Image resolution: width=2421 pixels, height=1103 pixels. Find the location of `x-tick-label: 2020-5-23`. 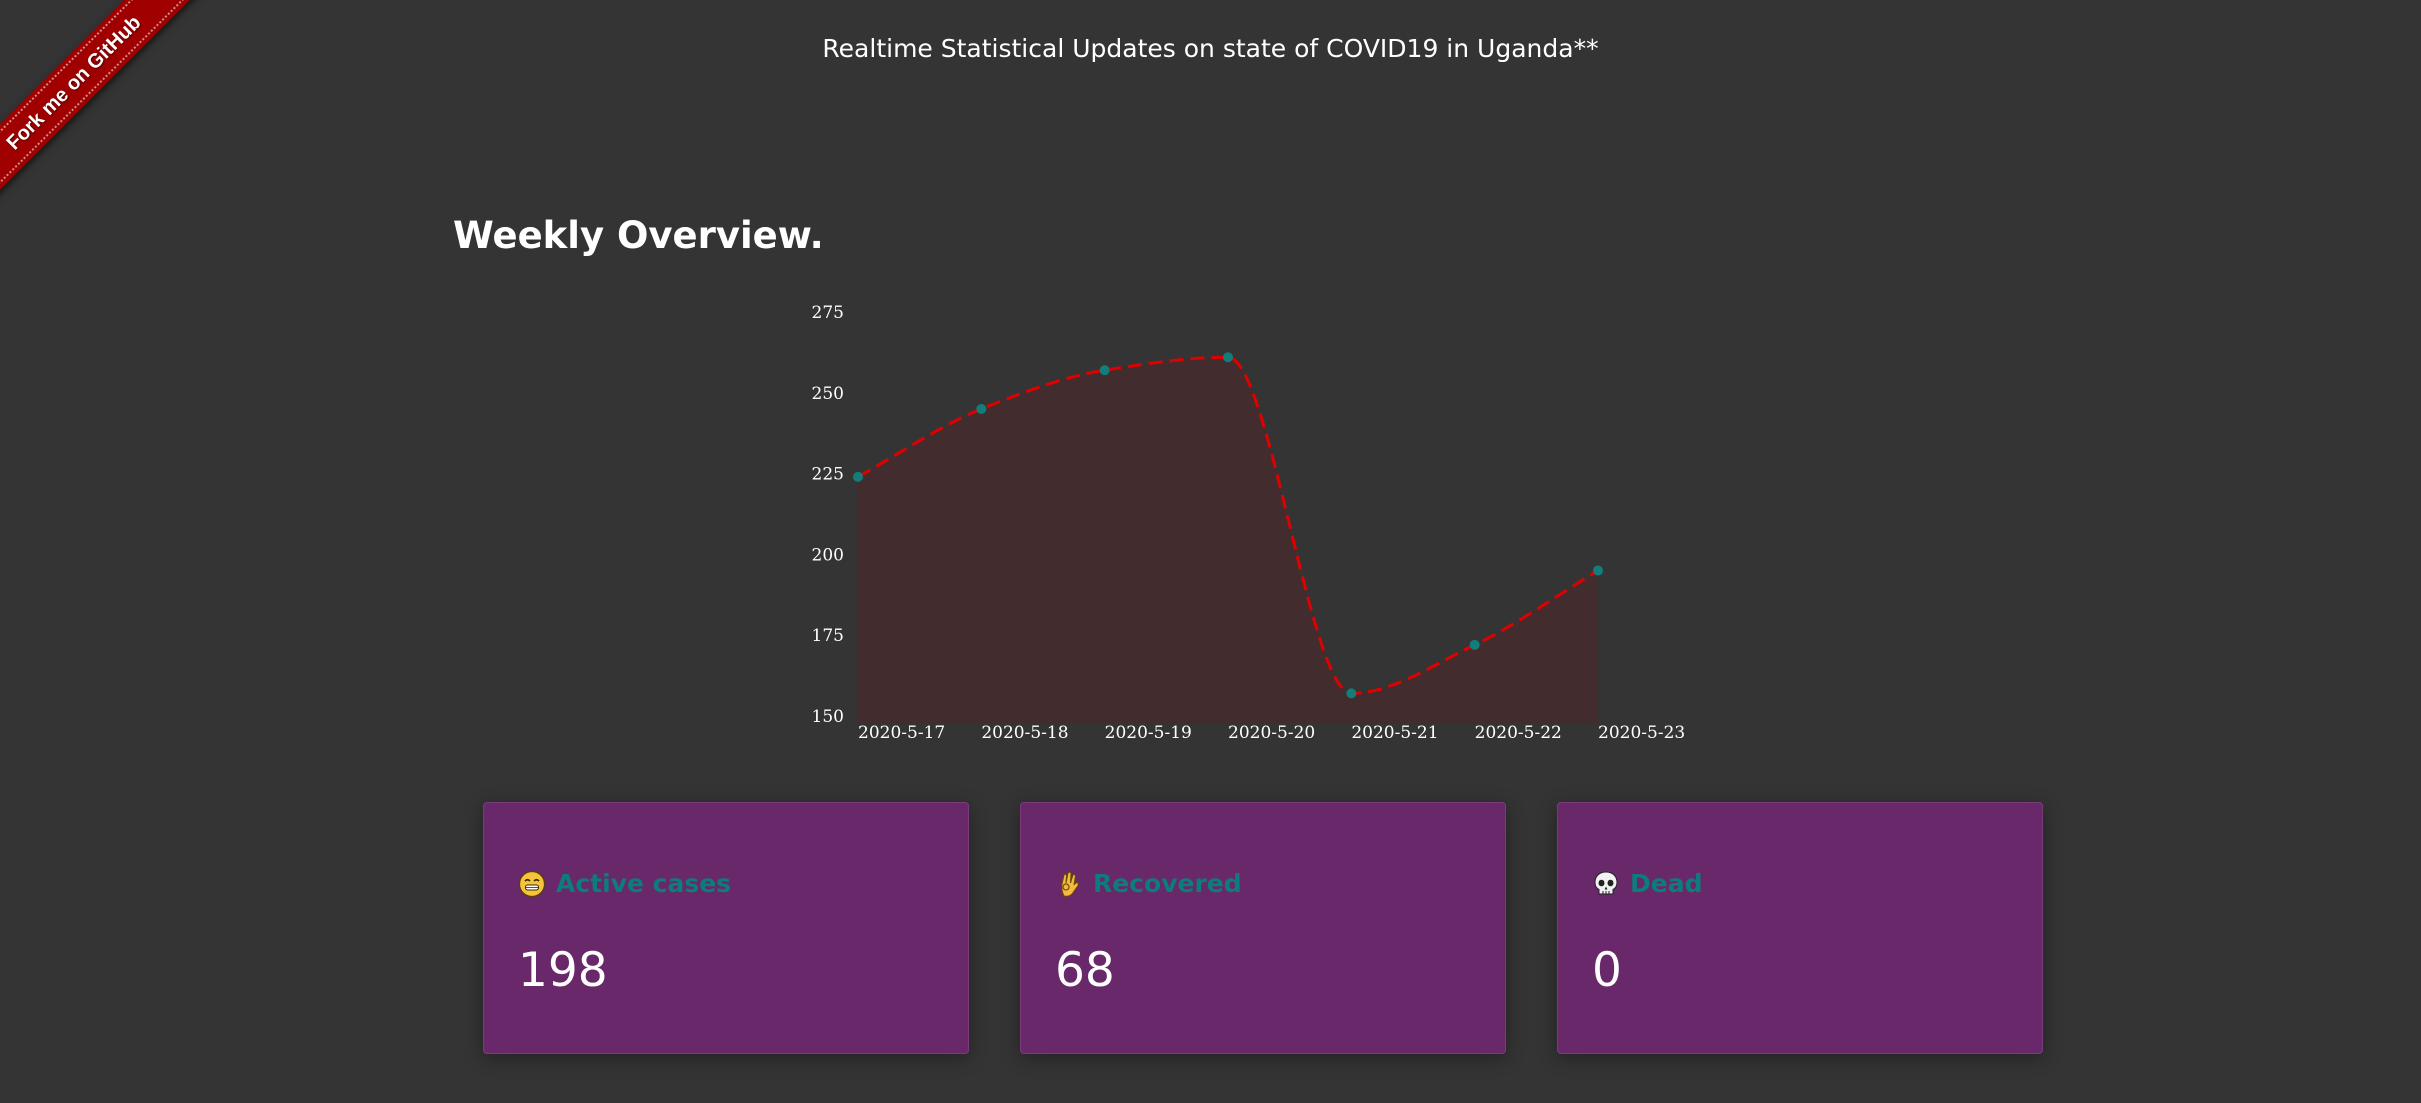

x-tick-label: 2020-5-23 is located at coordinates (1641, 733).